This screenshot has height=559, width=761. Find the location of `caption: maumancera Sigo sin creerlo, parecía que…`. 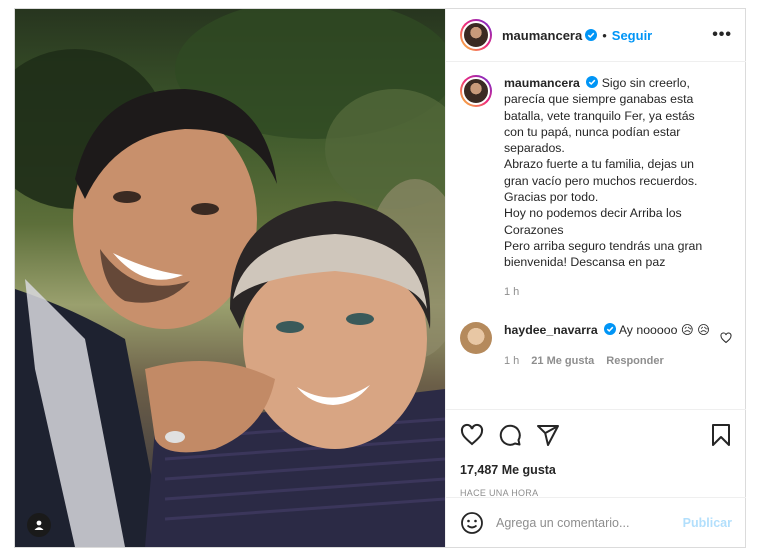

caption: maumancera Sigo sin creerlo, parecía que… is located at coordinates (596, 187).